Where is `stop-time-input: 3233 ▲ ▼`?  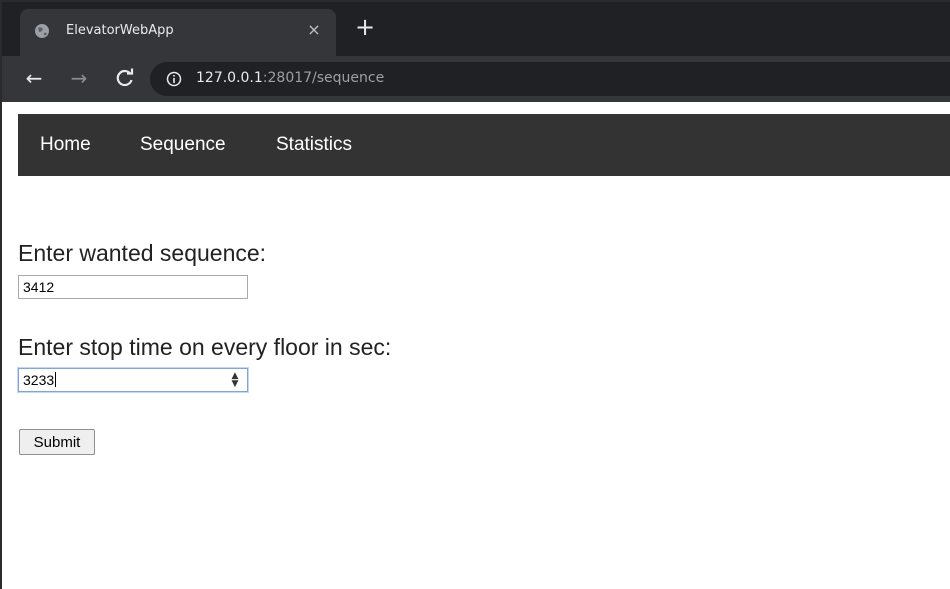 stop-time-input: 3233 ▲ ▼ is located at coordinates (133, 380).